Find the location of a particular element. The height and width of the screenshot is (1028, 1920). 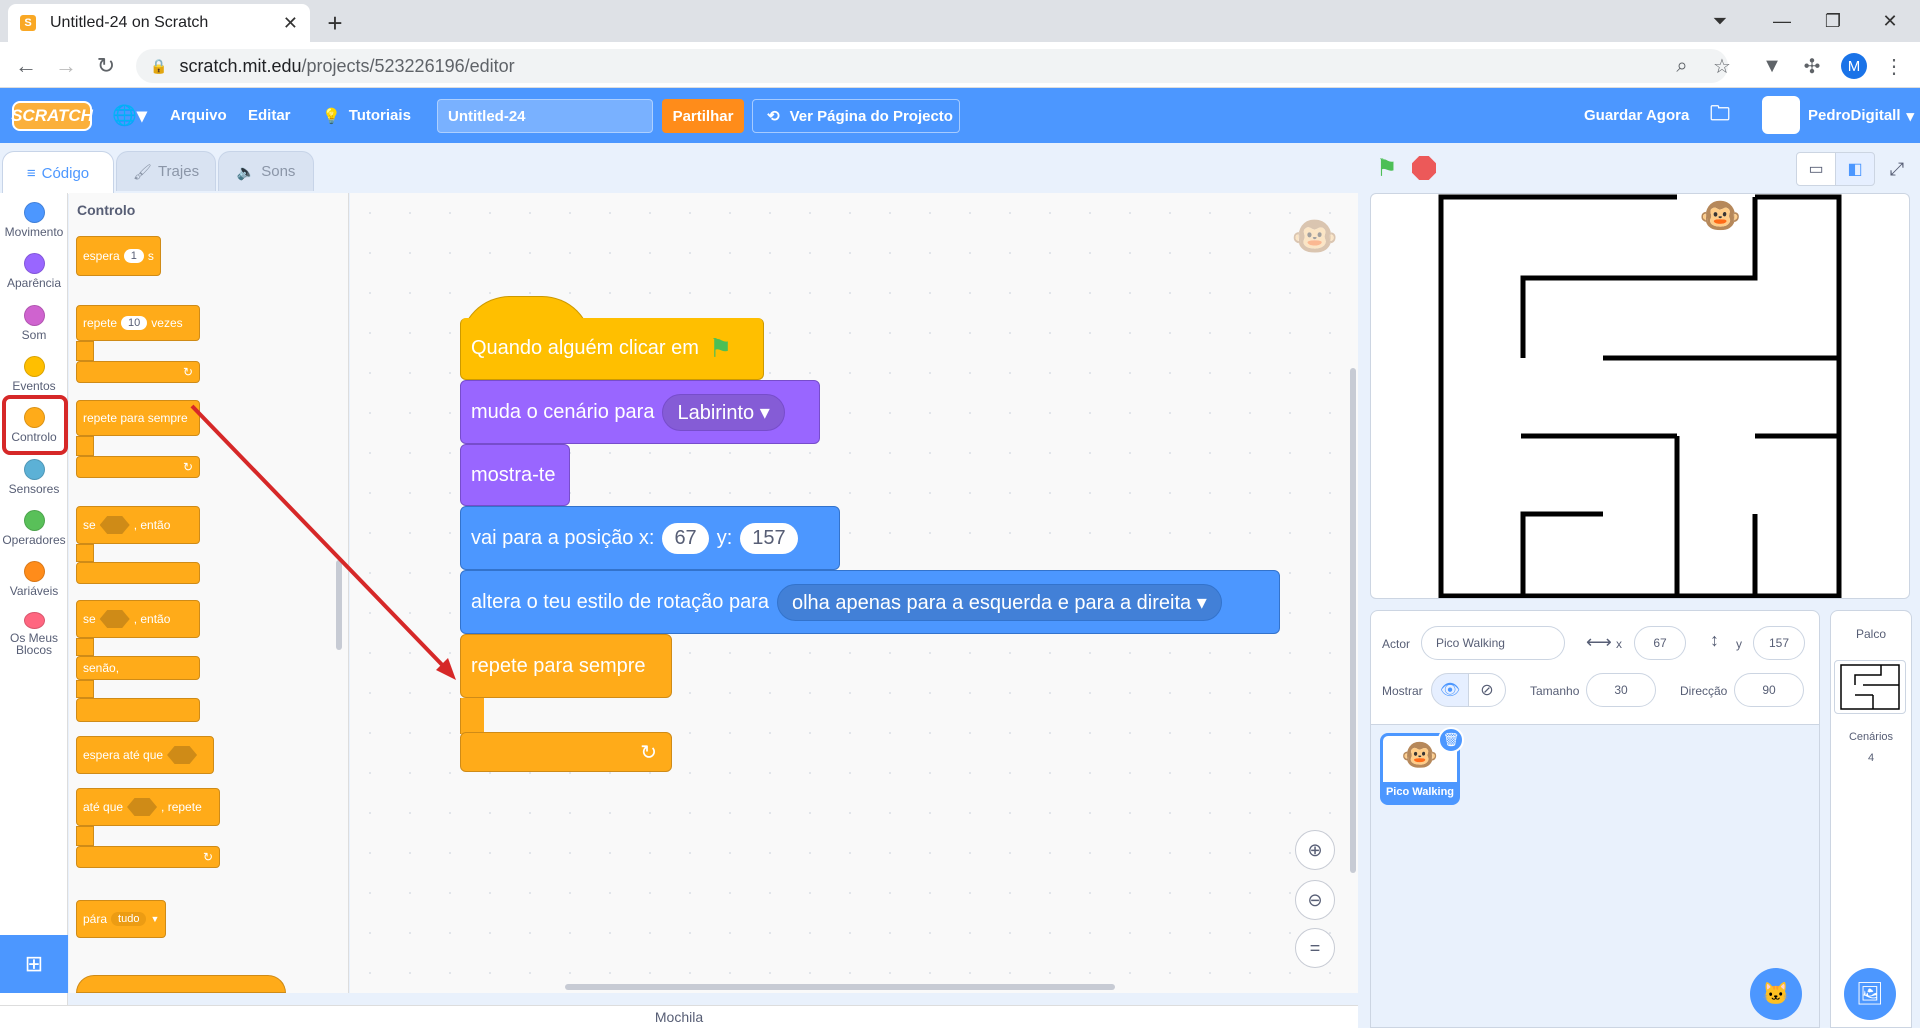

zoom-reset-icon: = is located at coordinates (1315, 948).